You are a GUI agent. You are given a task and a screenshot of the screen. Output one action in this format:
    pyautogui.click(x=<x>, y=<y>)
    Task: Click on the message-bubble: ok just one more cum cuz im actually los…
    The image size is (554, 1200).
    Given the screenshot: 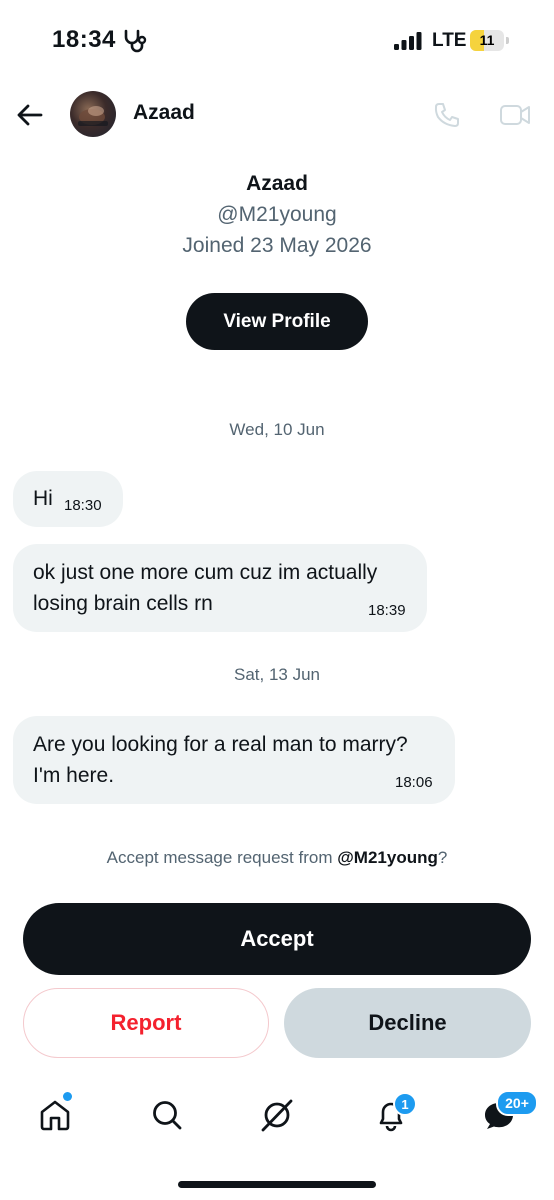 What is the action you would take?
    pyautogui.click(x=220, y=588)
    